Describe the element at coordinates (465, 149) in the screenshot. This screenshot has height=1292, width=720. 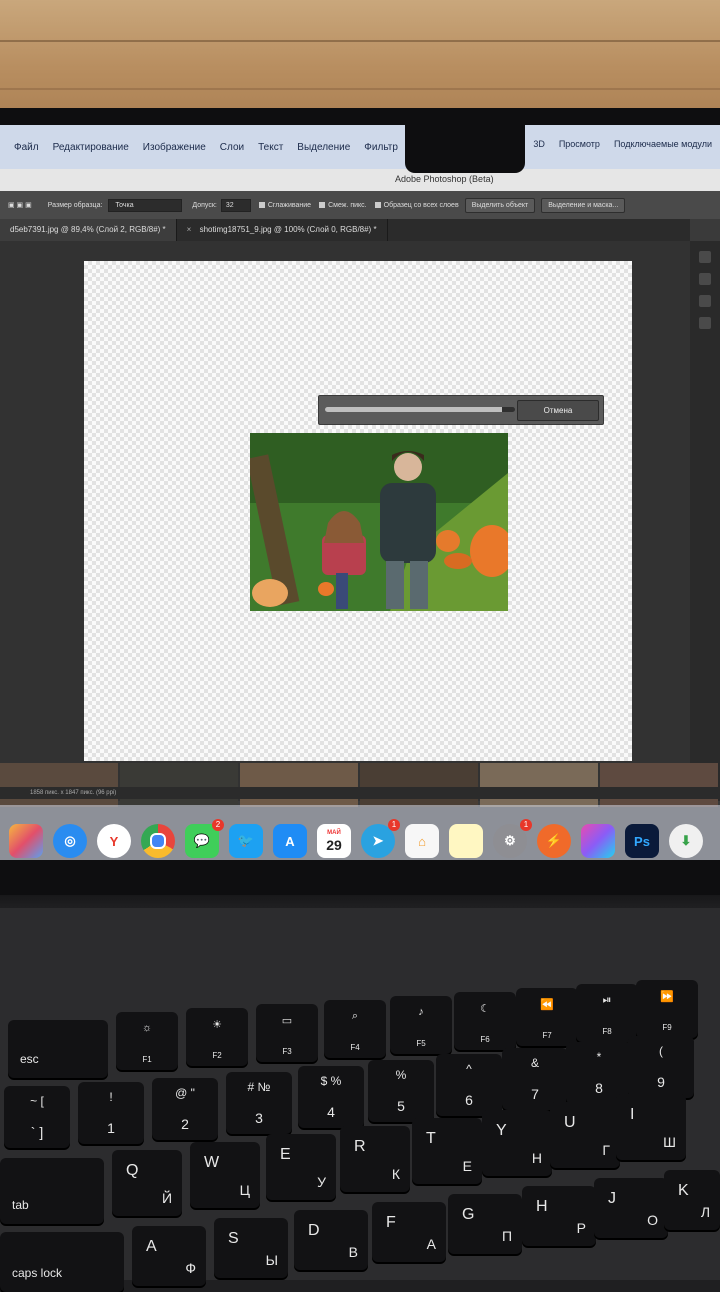
I see `camera-notch` at that location.